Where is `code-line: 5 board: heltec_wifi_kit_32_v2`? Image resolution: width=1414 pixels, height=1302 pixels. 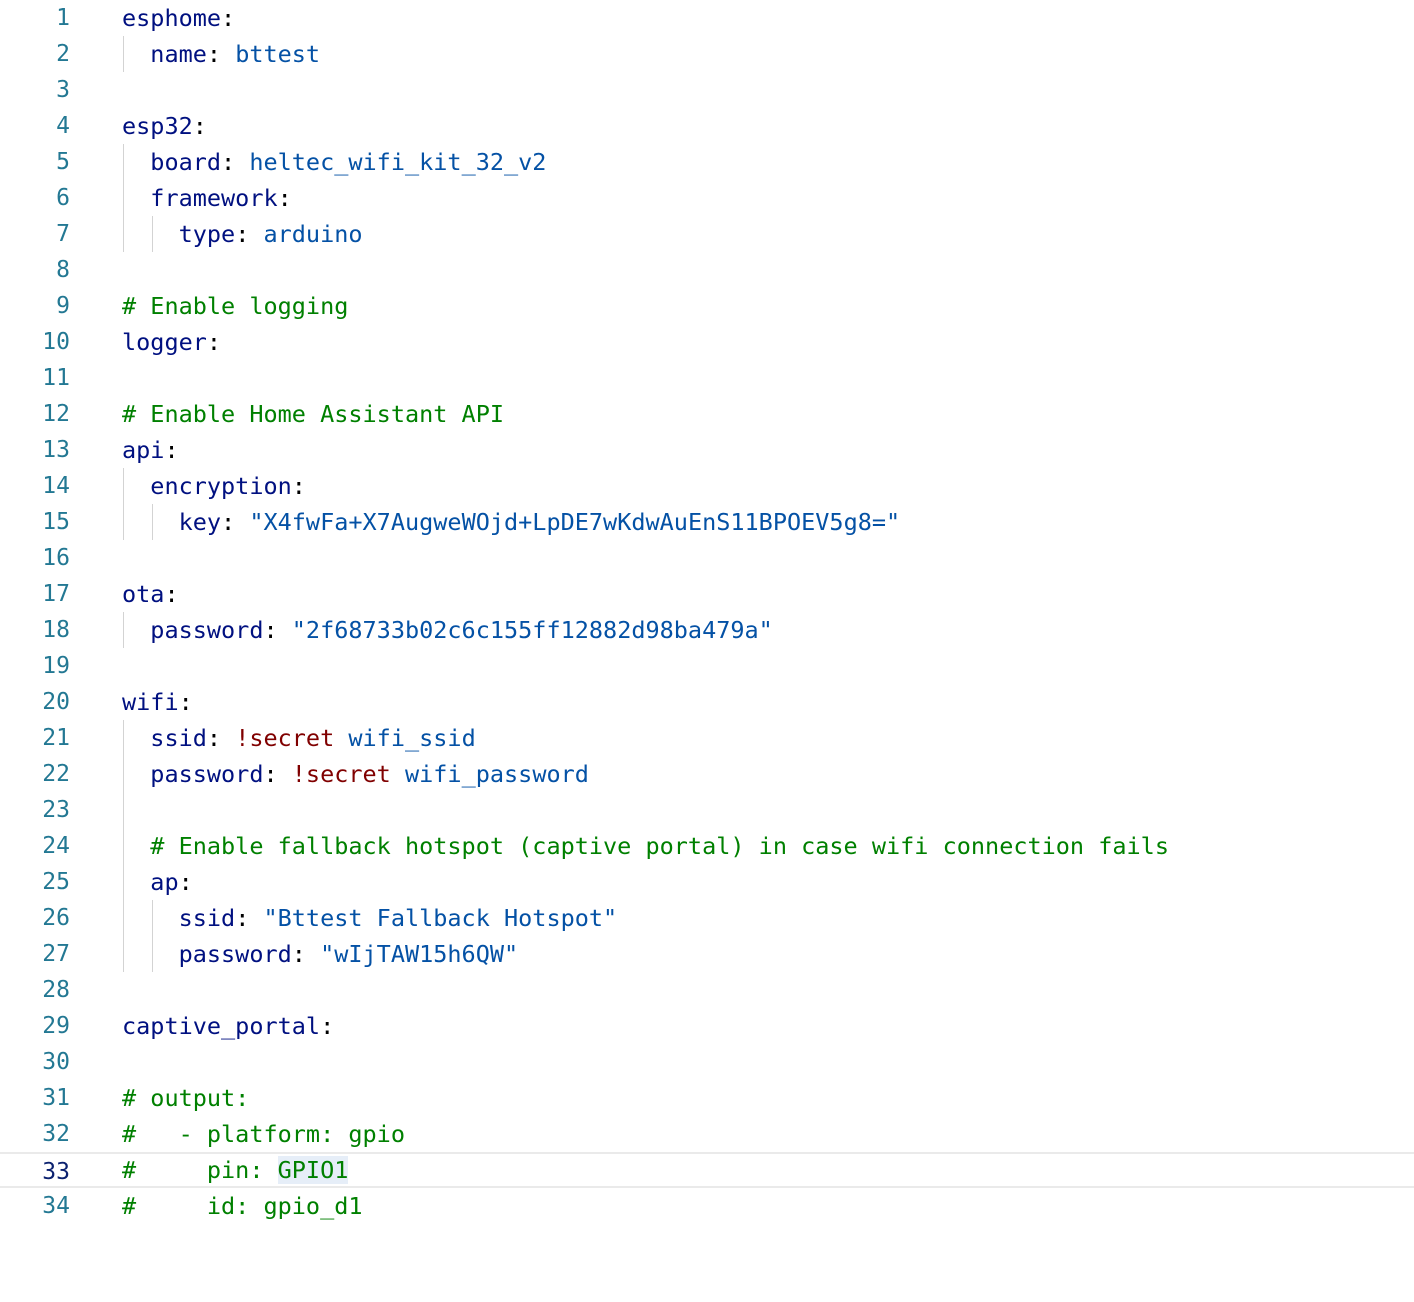 code-line: 5 board: heltec_wifi_kit_32_v2 is located at coordinates (707, 162).